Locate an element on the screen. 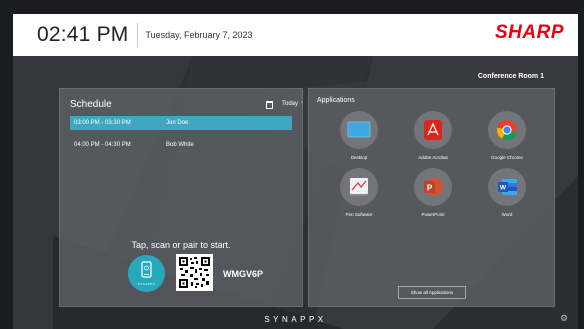 The width and height of the screenshot is (584, 329). app-icon-circle: P is located at coordinates (433, 187).